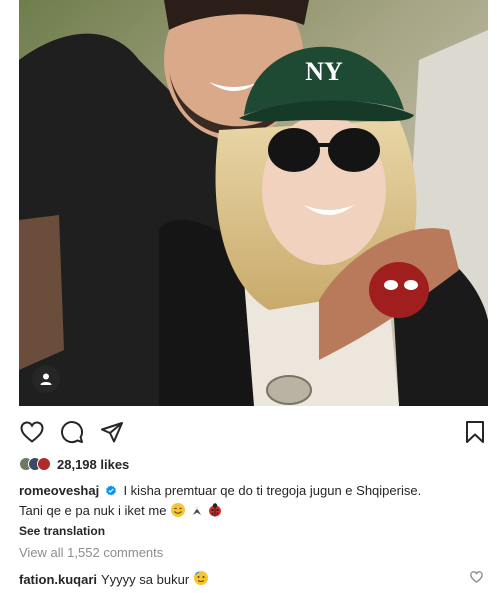  What do you see at coordinates (215, 512) in the screenshot?
I see `lady-beetle-emoji-icon` at bounding box center [215, 512].